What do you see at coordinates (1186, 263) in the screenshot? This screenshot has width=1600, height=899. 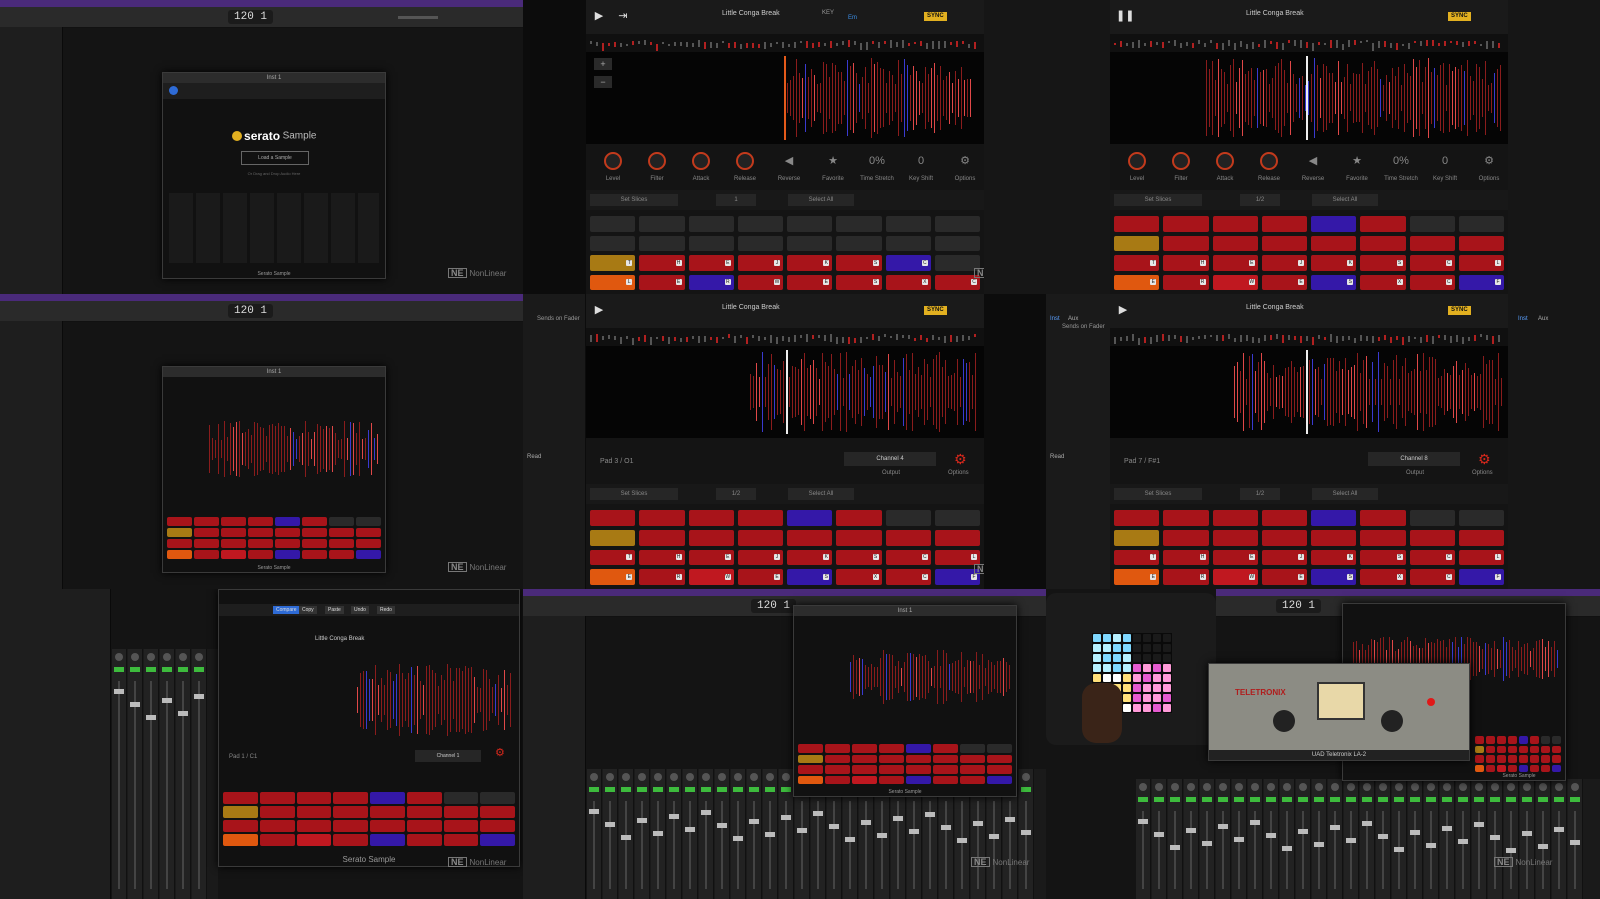 I see `sample-pad: H` at bounding box center [1186, 263].